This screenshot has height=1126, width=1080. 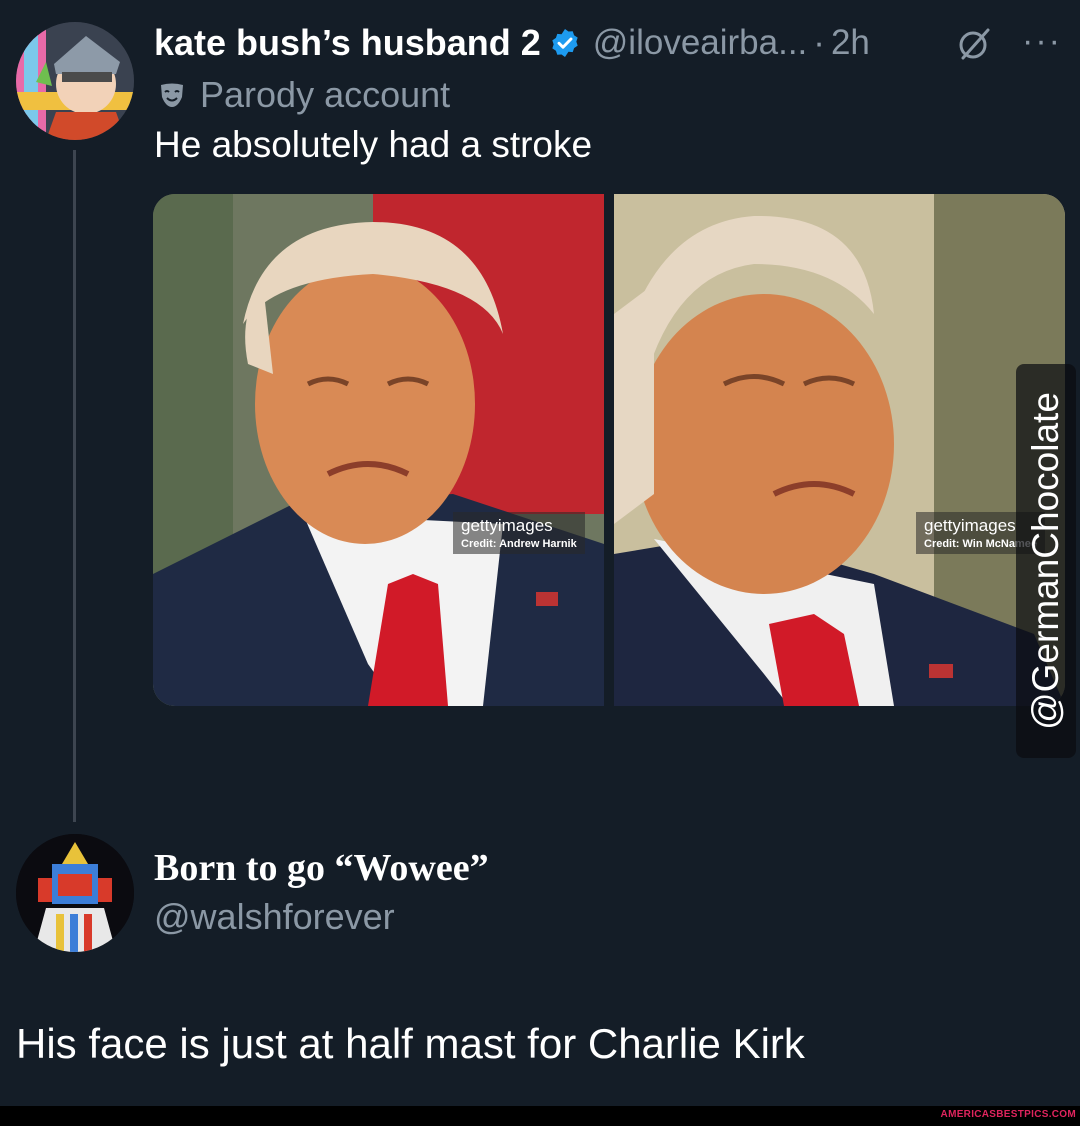 What do you see at coordinates (373, 144) in the screenshot?
I see `tweet-text: He absolutely had a stroke` at bounding box center [373, 144].